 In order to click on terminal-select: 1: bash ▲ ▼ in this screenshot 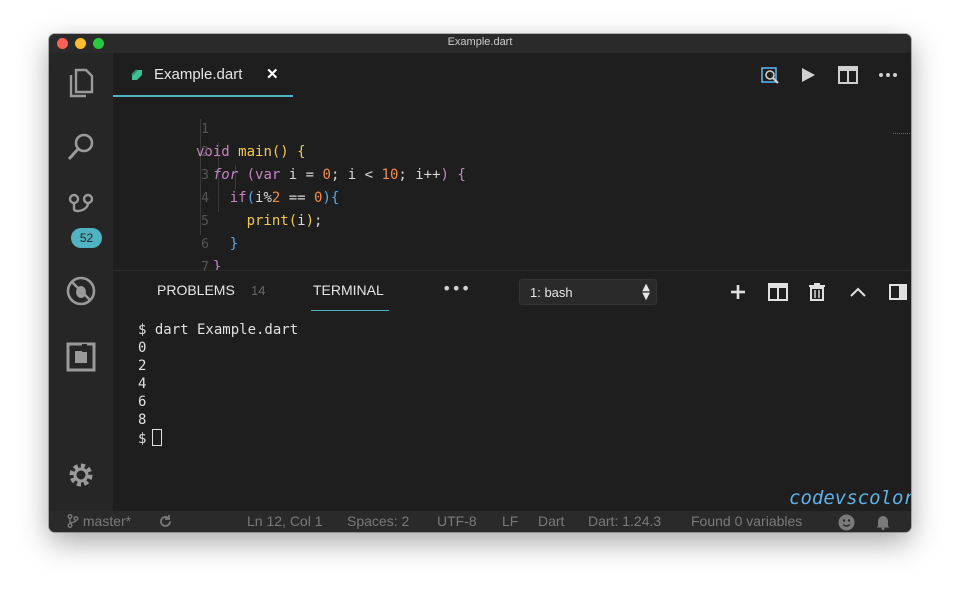, I will do `click(588, 292)`.